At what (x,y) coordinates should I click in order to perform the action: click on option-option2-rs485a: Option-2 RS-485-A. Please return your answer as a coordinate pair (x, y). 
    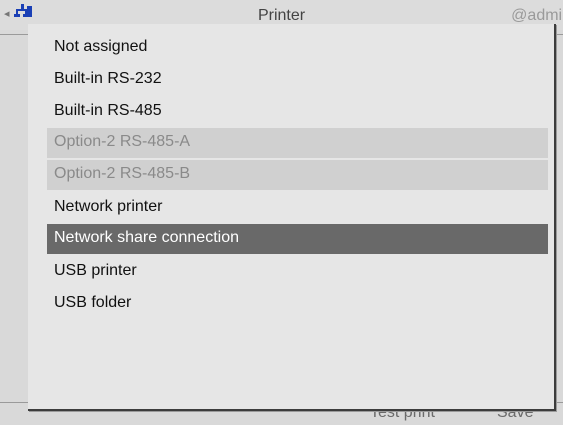
    Looking at the image, I should click on (297, 143).